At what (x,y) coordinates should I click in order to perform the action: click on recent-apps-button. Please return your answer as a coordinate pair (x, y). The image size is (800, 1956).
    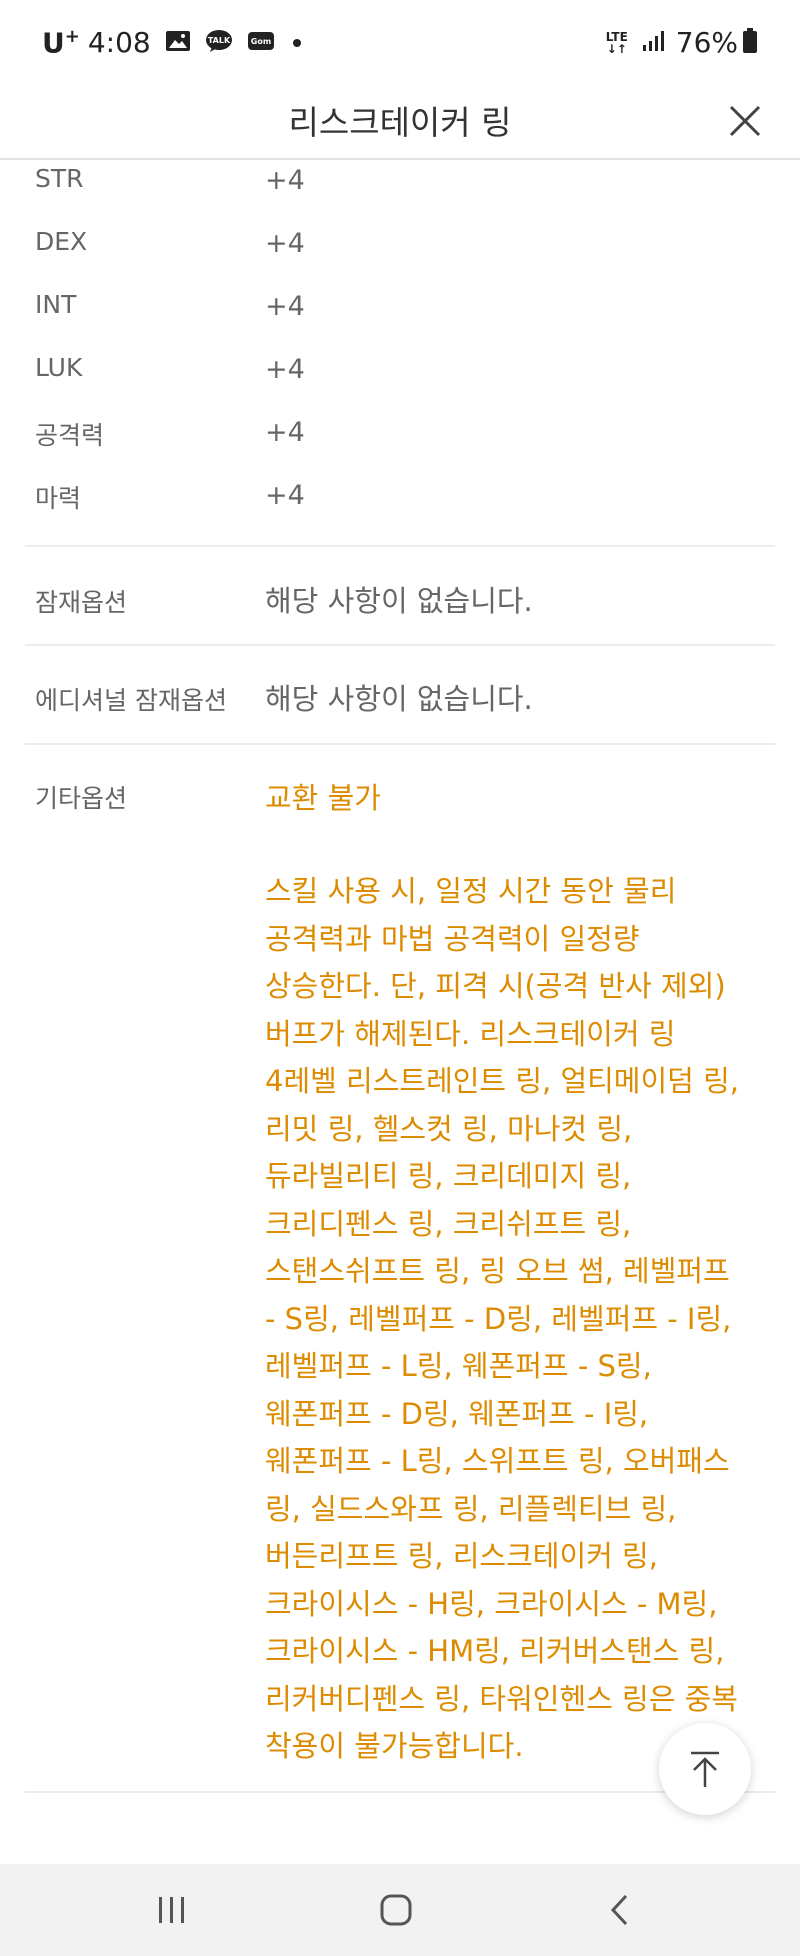
    Looking at the image, I should click on (172, 1910).